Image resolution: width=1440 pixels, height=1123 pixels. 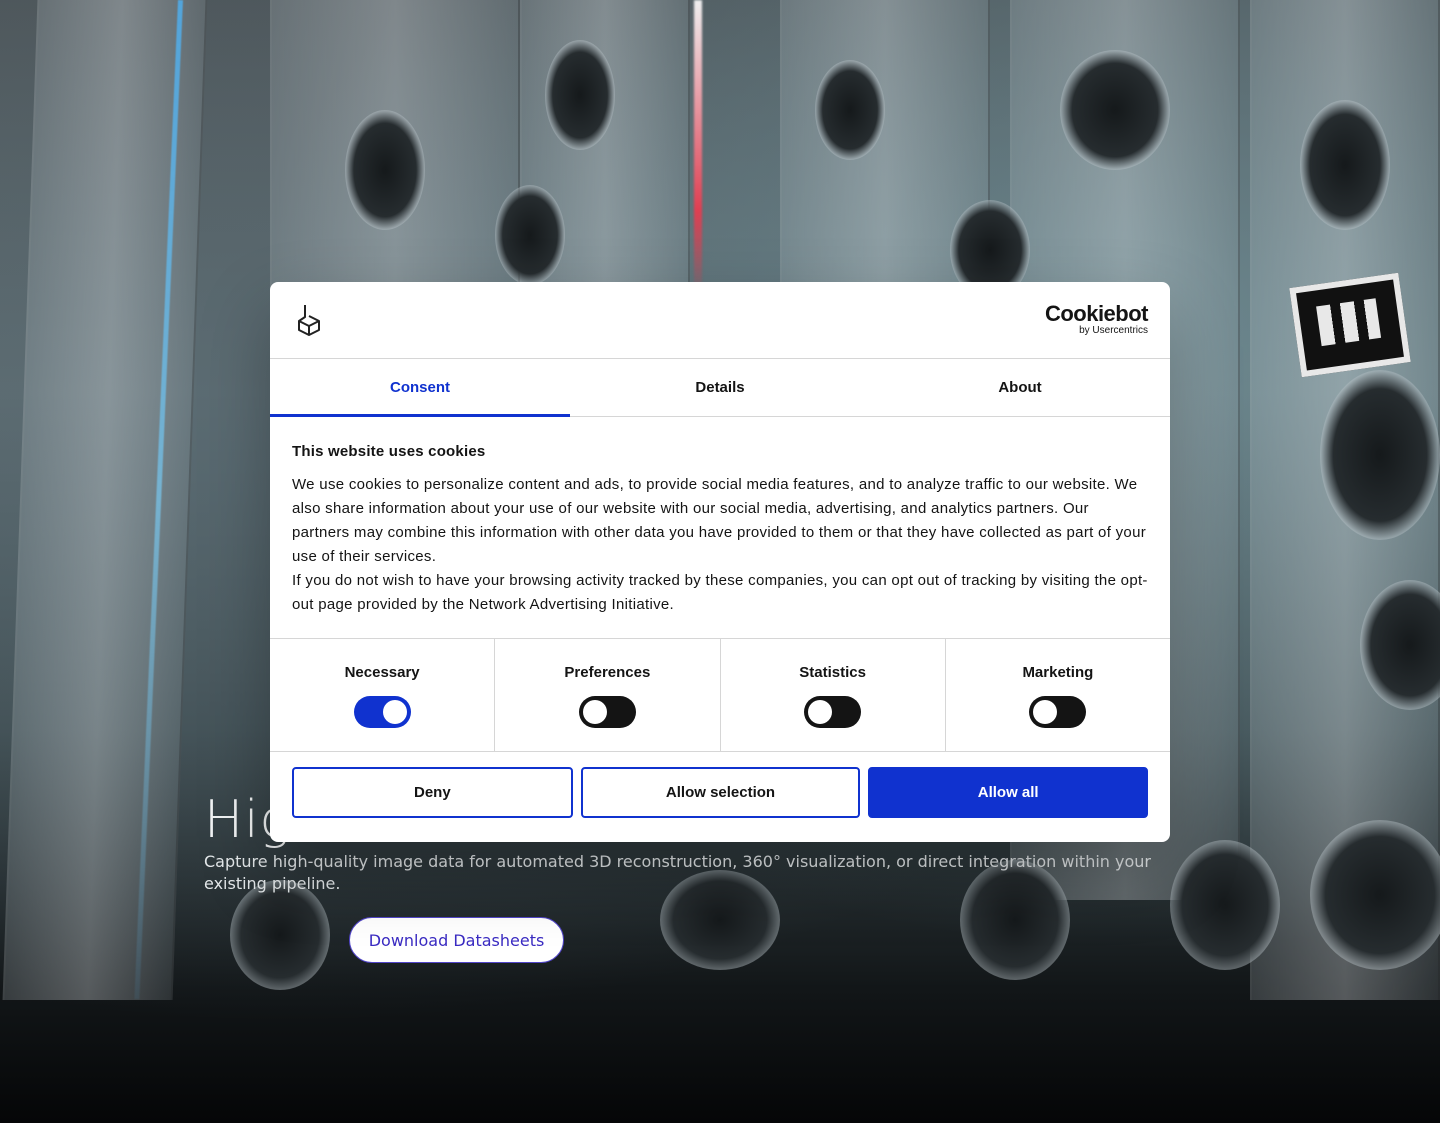 I want to click on category-label: Statistics, so click(x=832, y=672).